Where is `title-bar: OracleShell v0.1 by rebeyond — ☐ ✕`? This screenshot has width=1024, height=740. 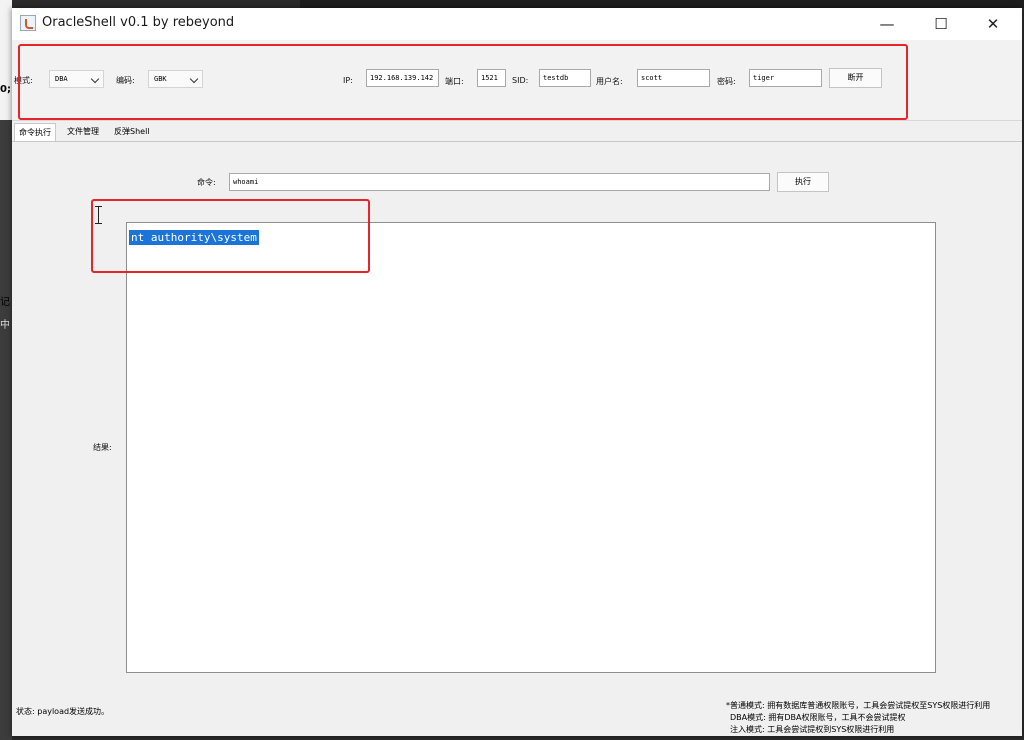
title-bar: OracleShell v0.1 by rebeyond — ☐ ✕ is located at coordinates (517, 24).